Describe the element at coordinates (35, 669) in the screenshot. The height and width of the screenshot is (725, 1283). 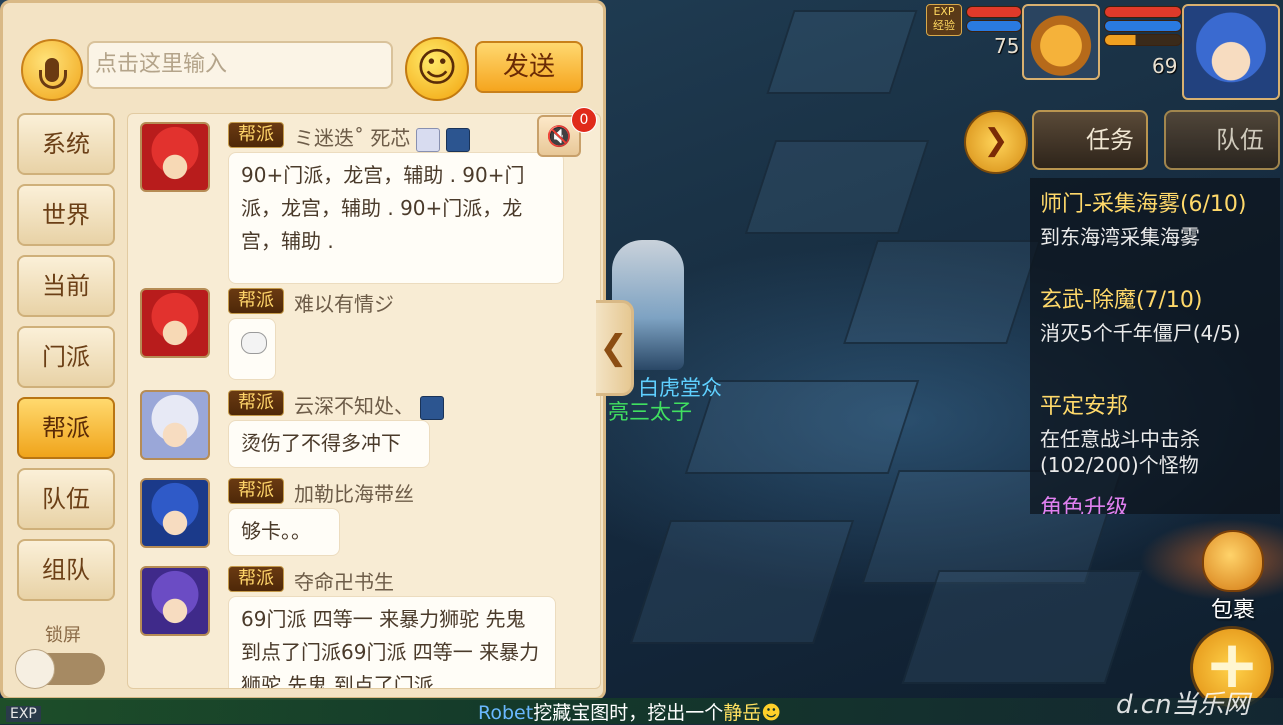
I see `toggle-knob` at that location.